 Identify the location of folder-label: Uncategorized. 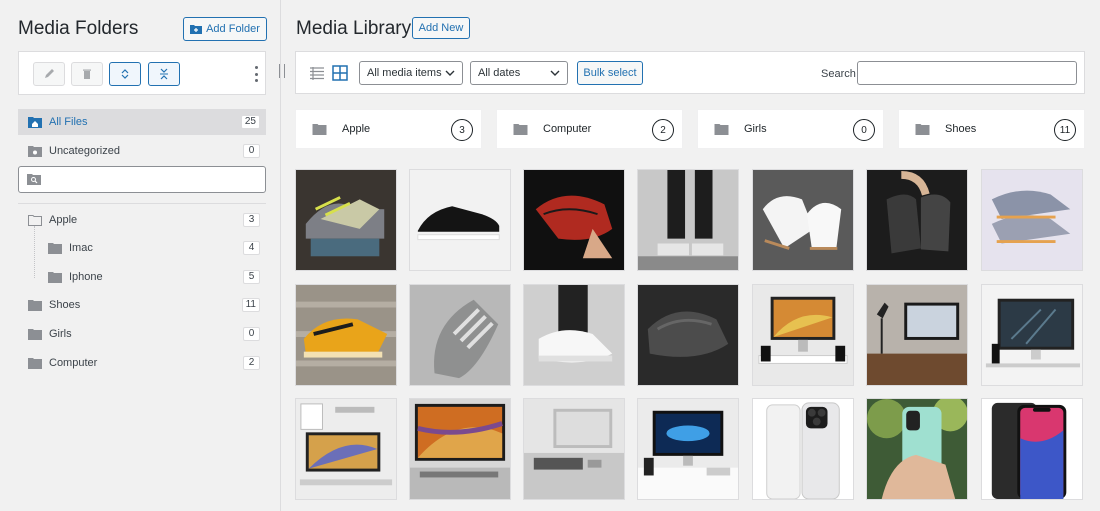
(84, 151).